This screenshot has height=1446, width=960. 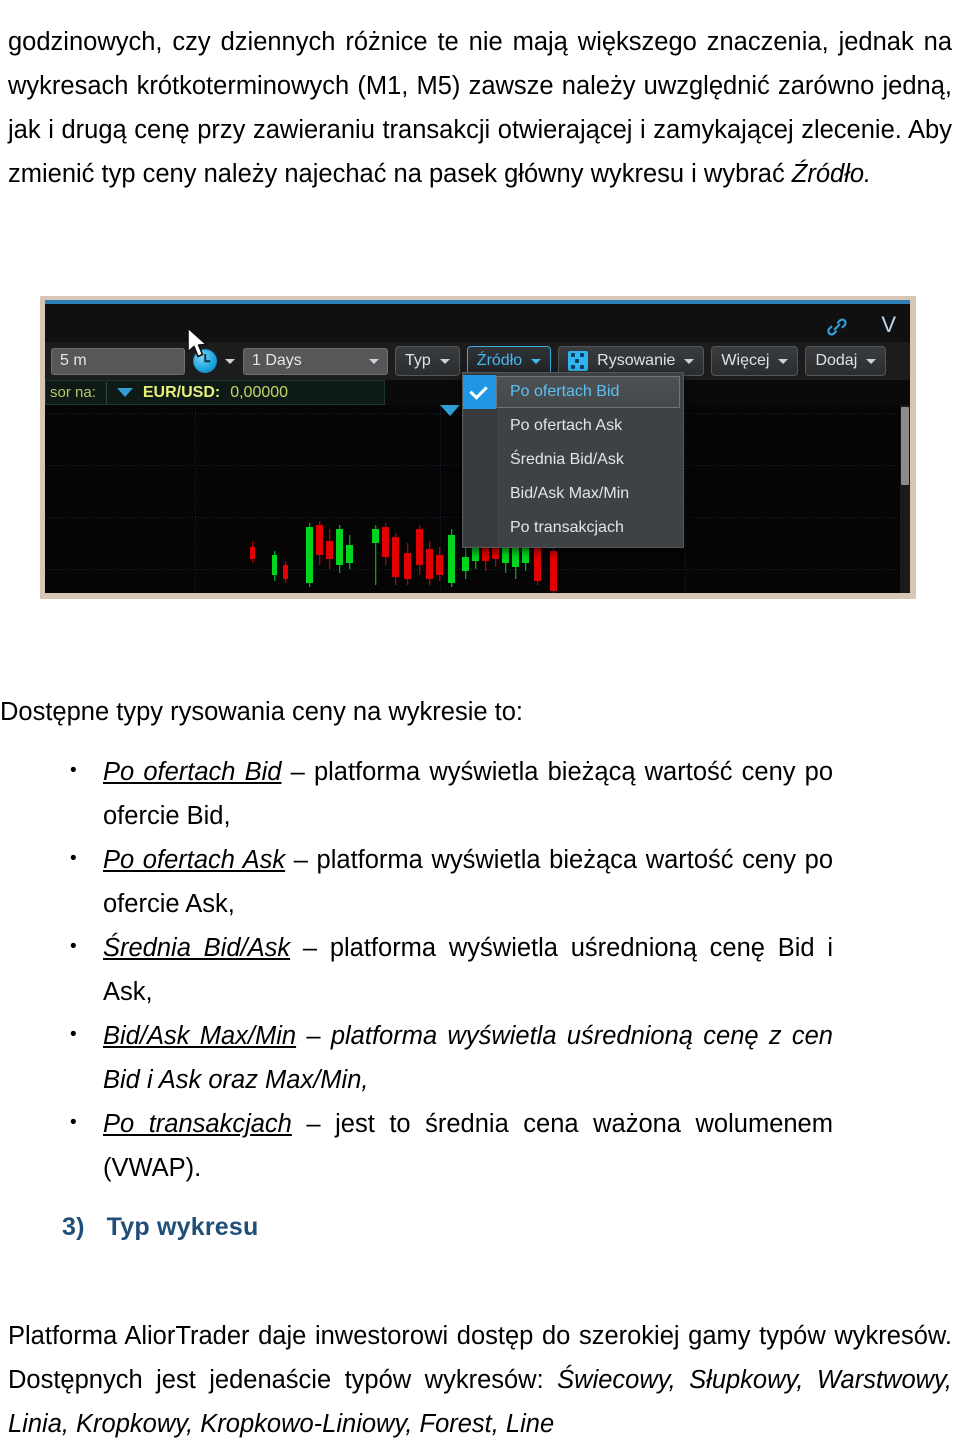 What do you see at coordinates (905, 499) in the screenshot?
I see `vertical-scrollbar` at bounding box center [905, 499].